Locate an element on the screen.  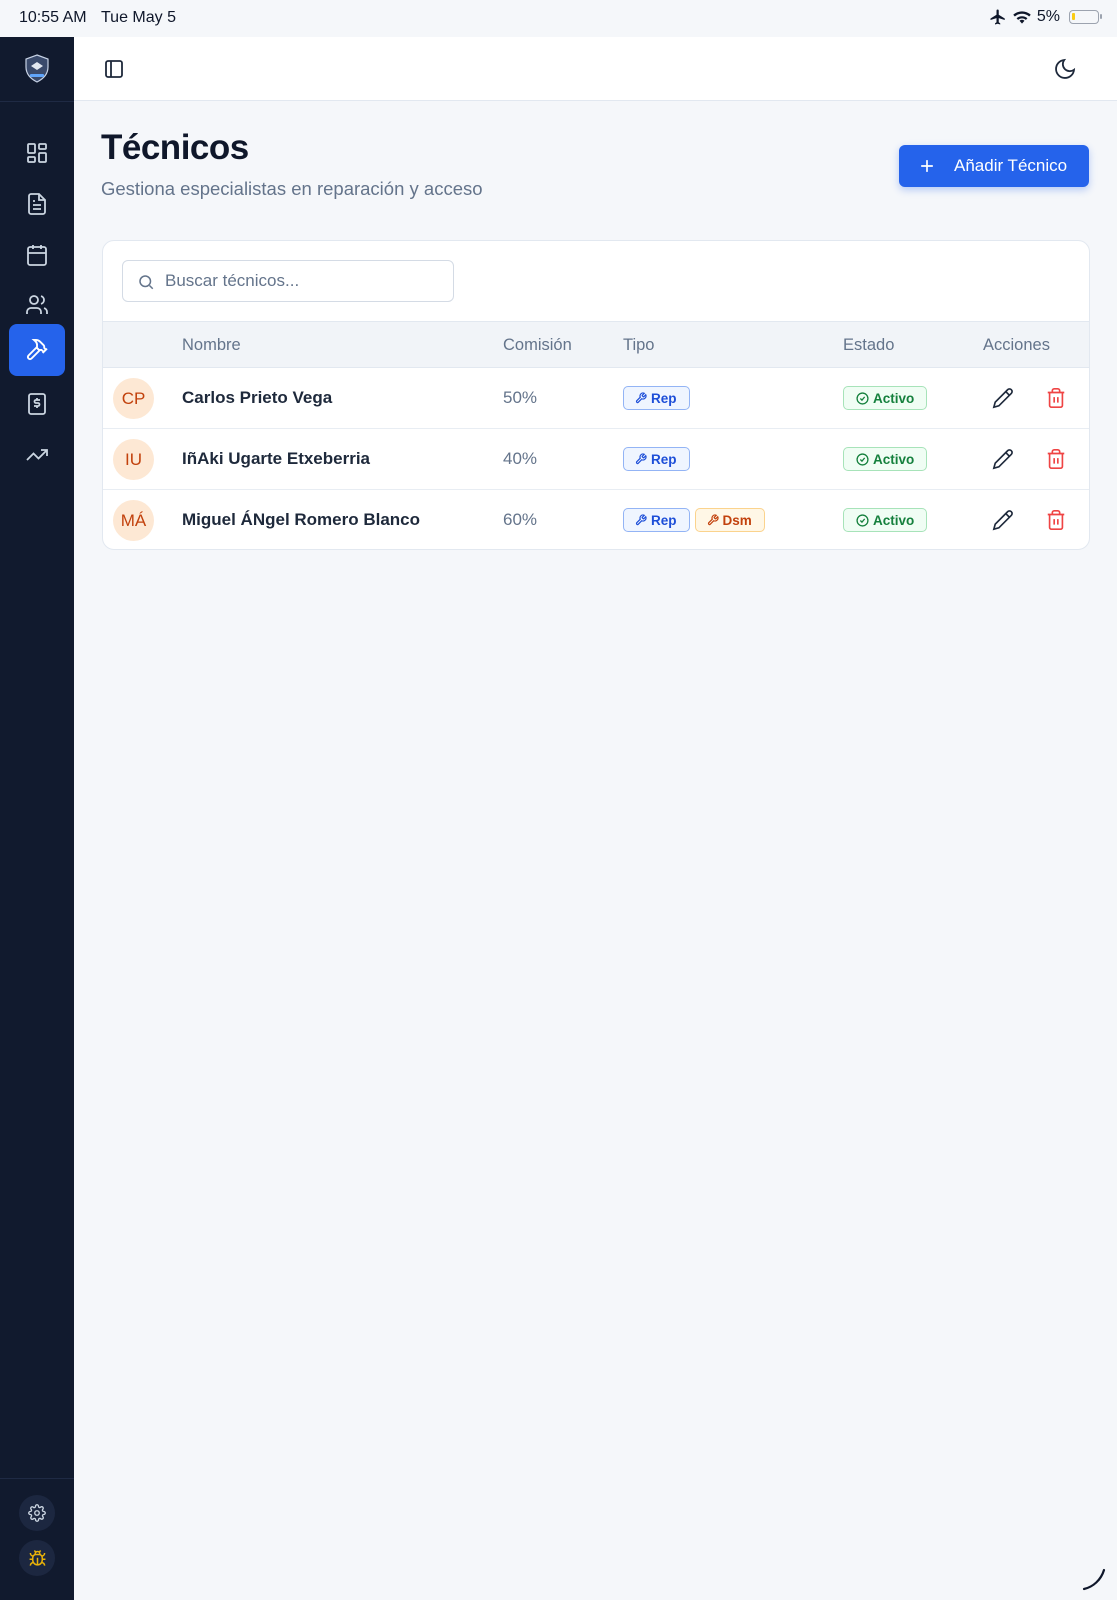
nav-documents is located at coordinates (37, 204).